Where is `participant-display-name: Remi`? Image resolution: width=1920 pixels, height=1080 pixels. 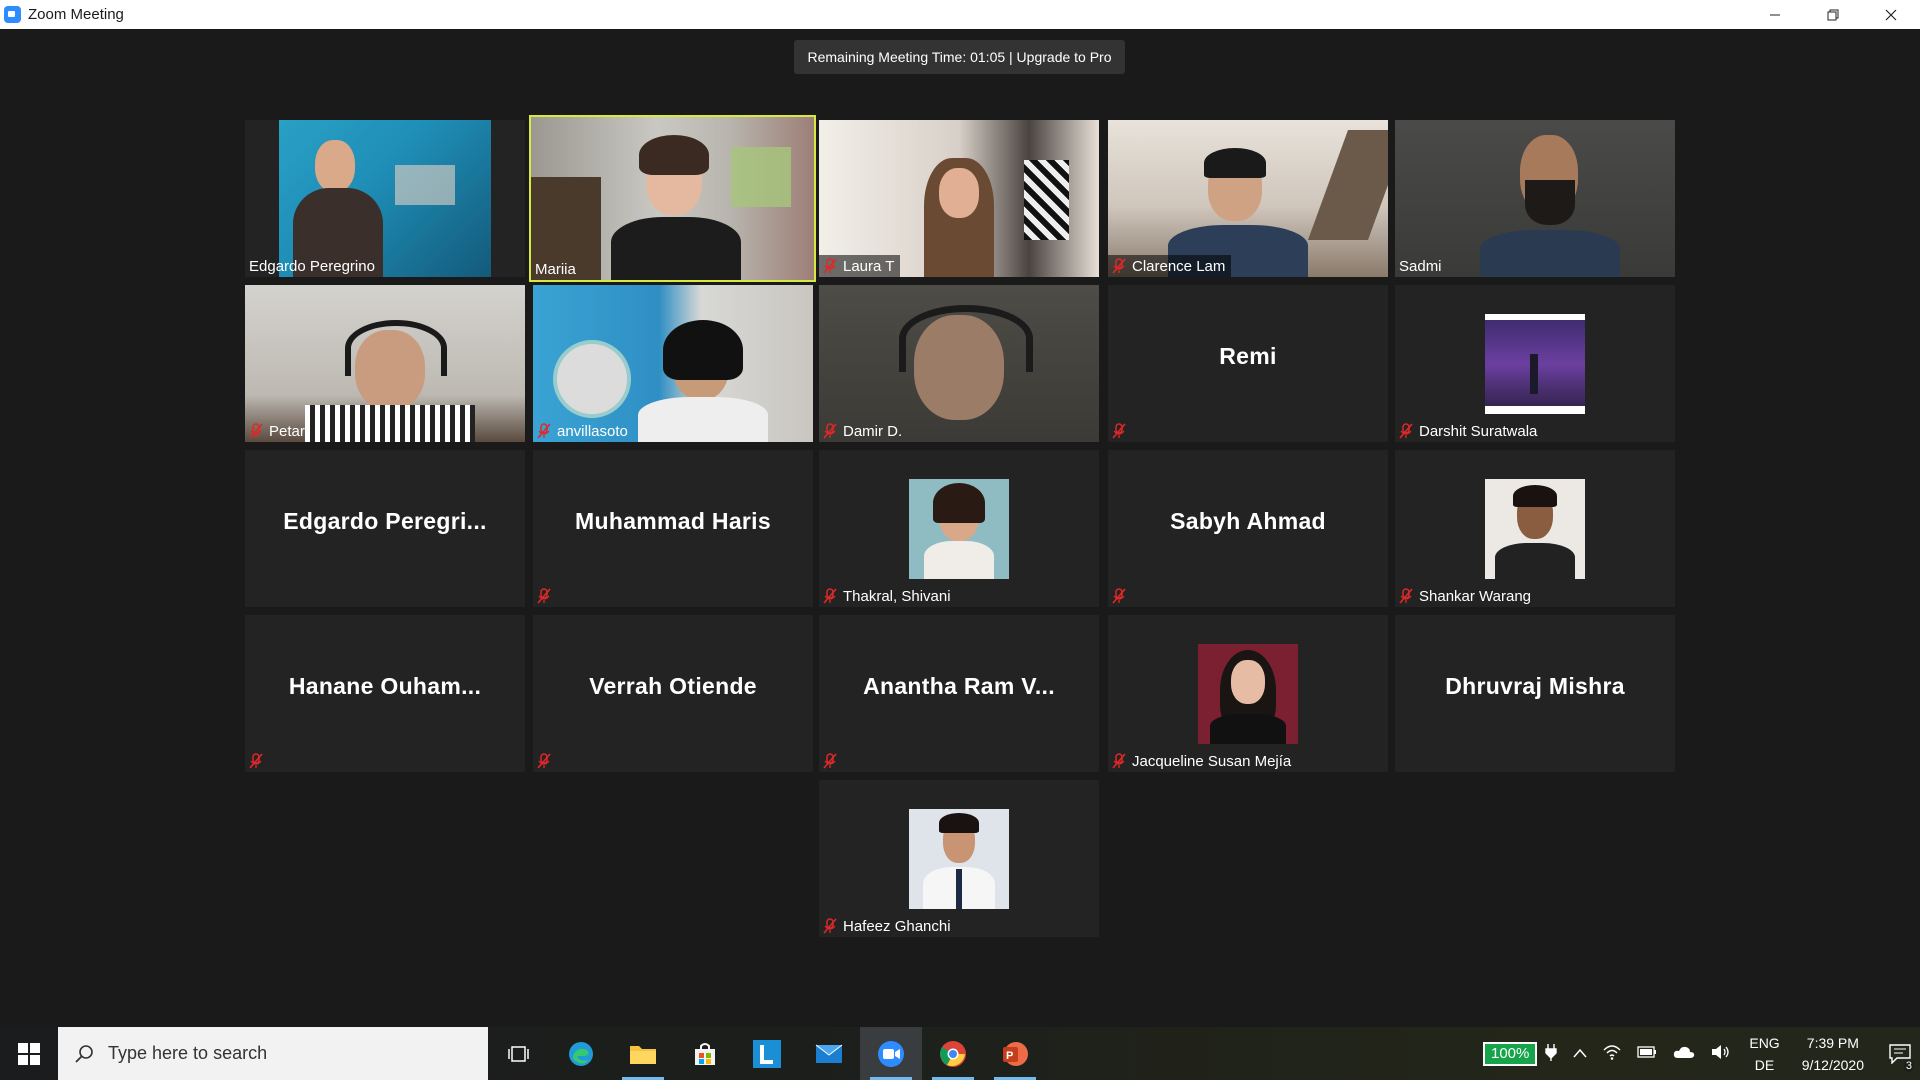 participant-display-name: Remi is located at coordinates (1248, 356).